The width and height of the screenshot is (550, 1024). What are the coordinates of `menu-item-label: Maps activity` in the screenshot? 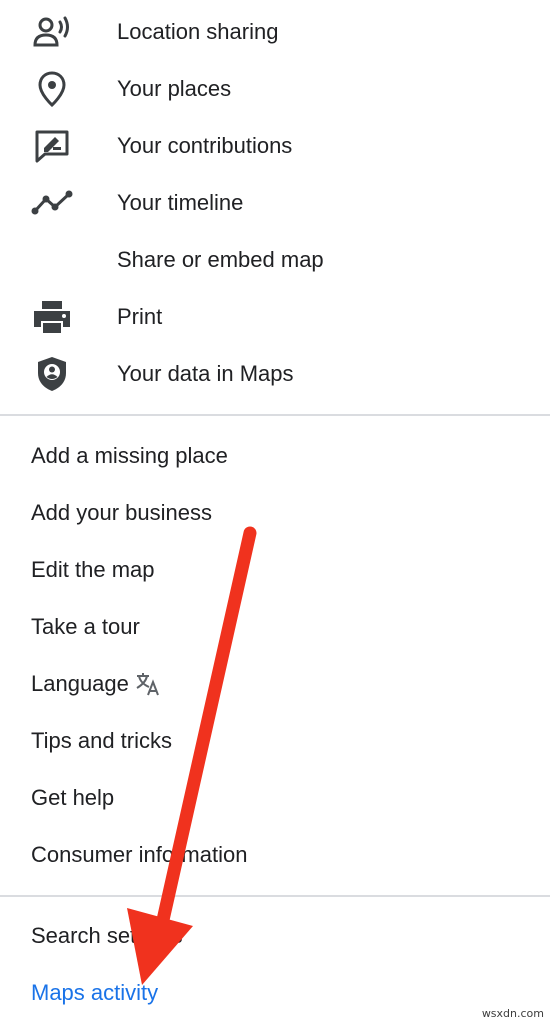 It's located at (95, 992).